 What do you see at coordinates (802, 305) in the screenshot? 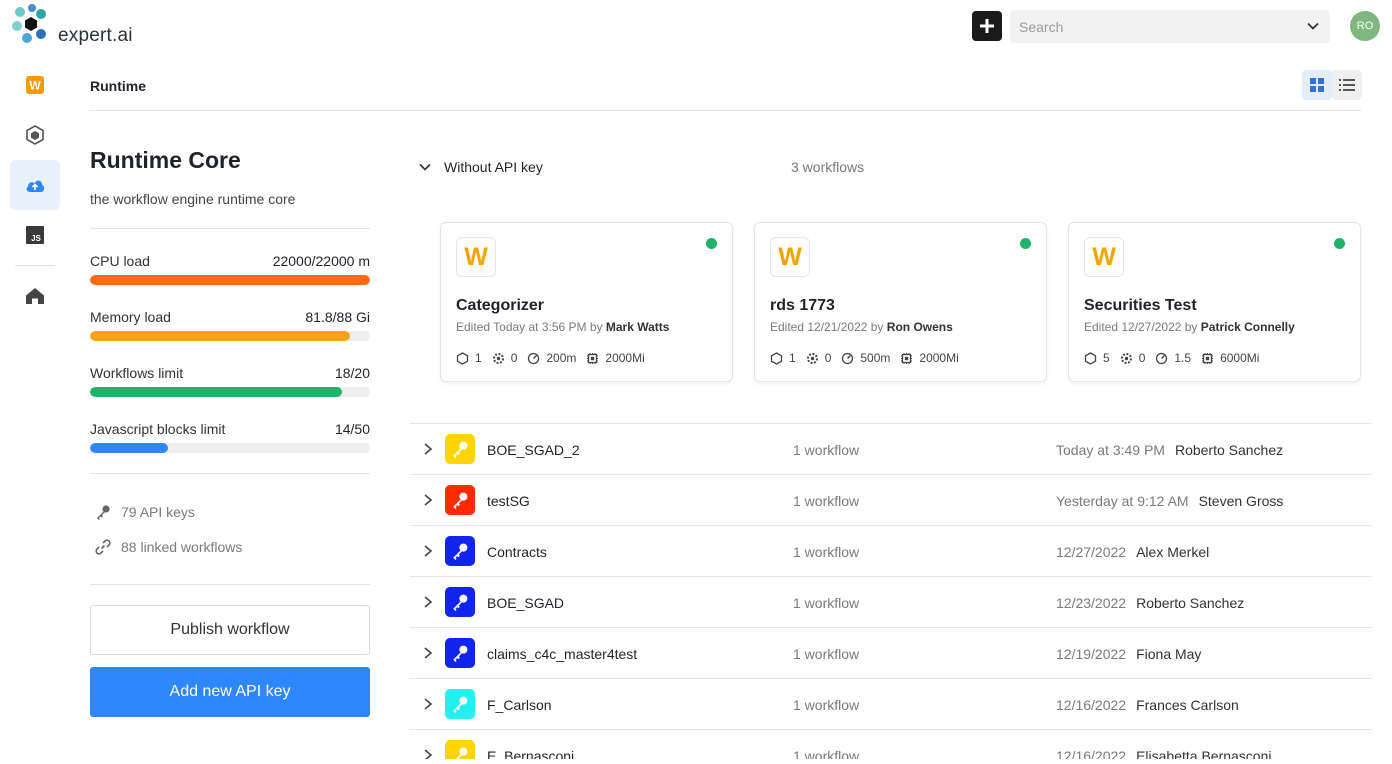
I see `workflow-title: rds 1773` at bounding box center [802, 305].